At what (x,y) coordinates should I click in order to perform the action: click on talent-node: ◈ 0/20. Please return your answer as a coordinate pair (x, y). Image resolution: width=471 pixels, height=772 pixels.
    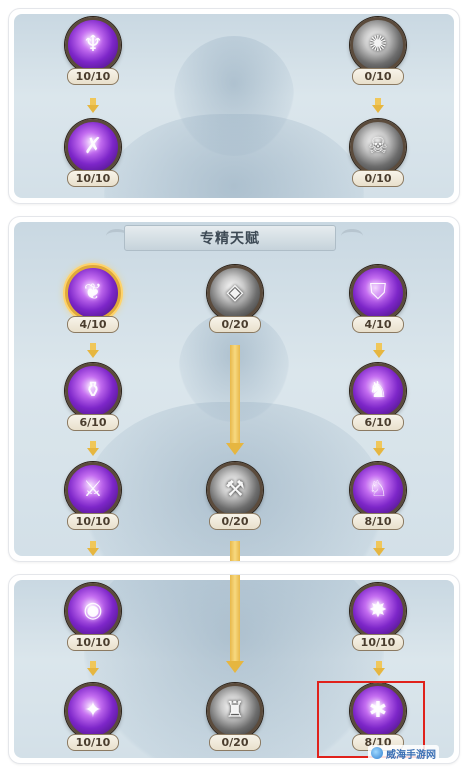
    Looking at the image, I should click on (235, 303).